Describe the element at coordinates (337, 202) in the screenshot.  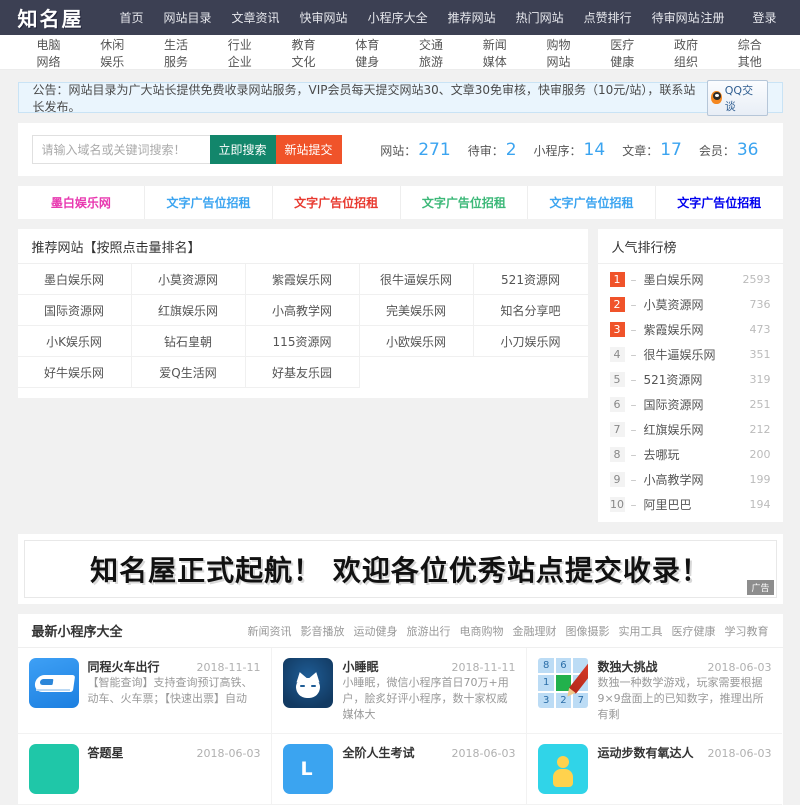
I see `text-ad-3: 文字广告位招租` at that location.